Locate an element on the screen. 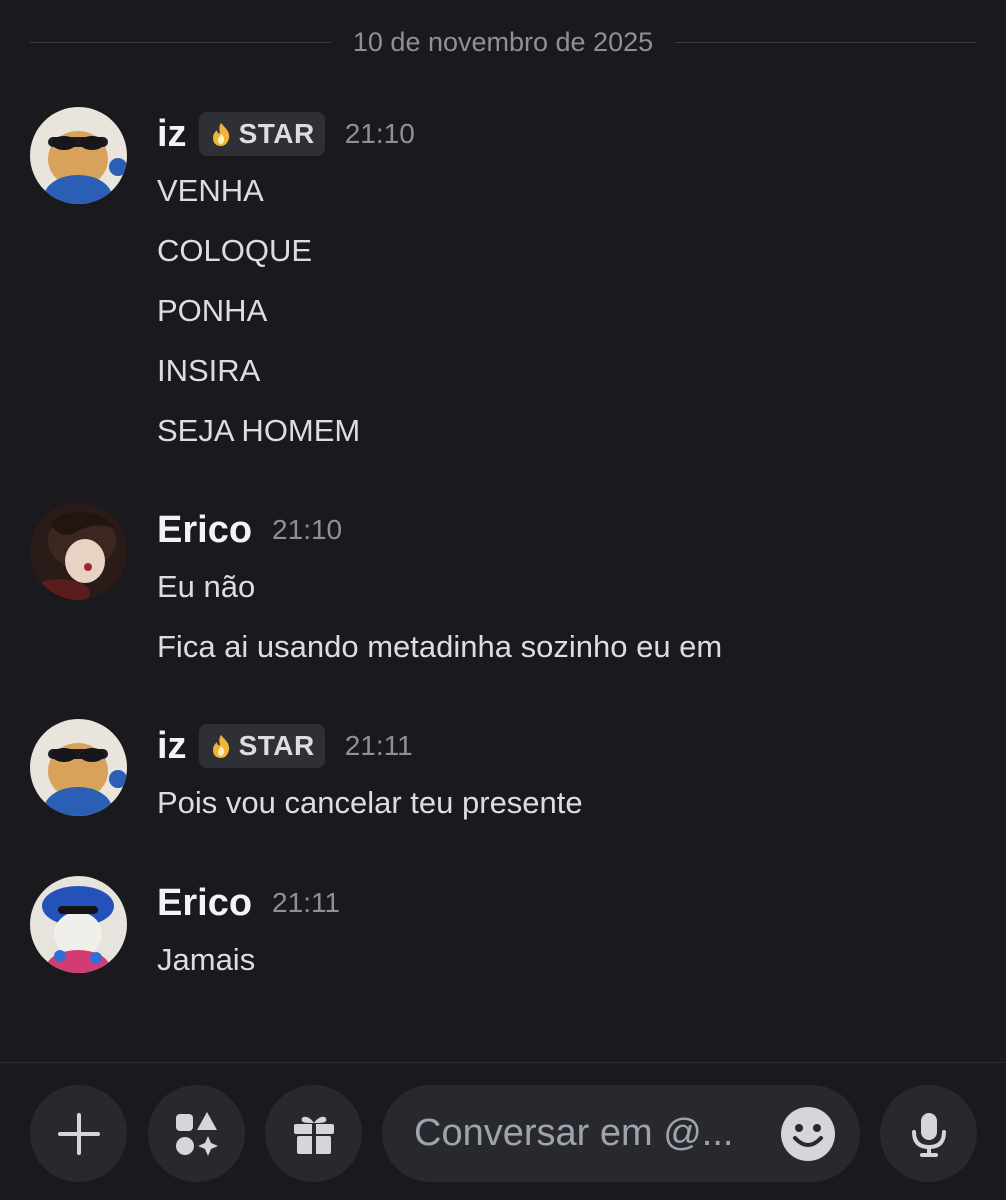 The image size is (1006, 1200). message-input is located at coordinates (594, 1133).